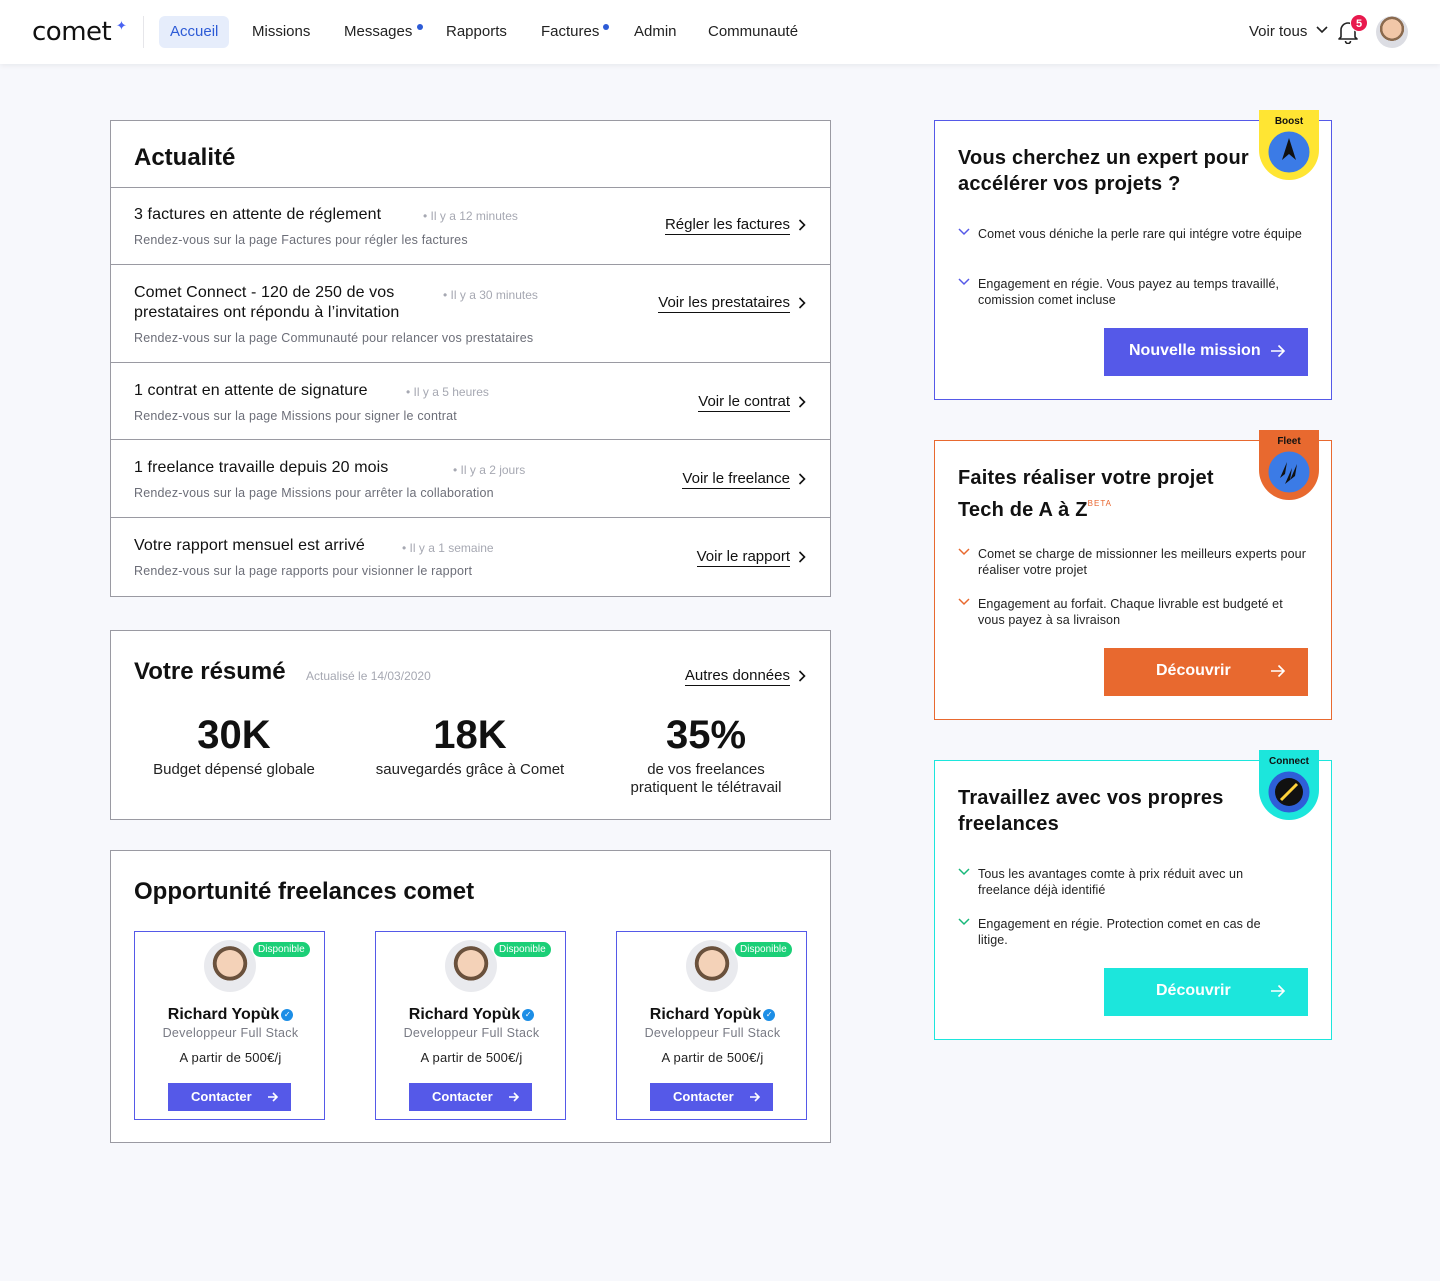 The height and width of the screenshot is (1281, 1440). I want to click on nav-item-communaute: Communauté, so click(753, 32).